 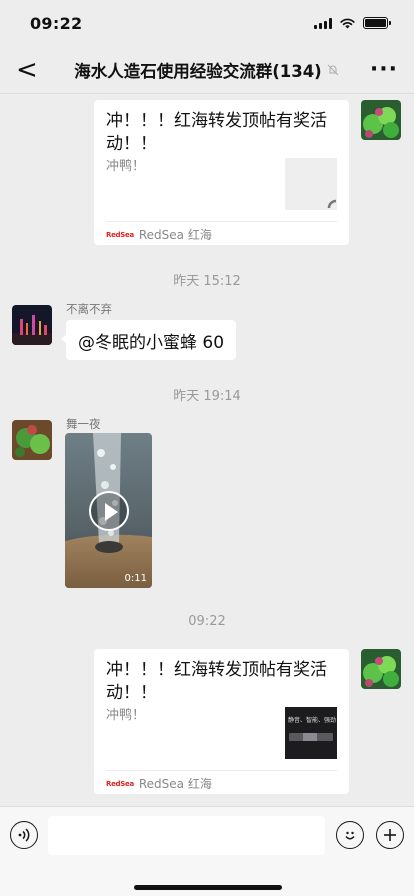 I want to click on thumbnail-caption: 静音、智能、强劲, so click(x=312, y=720).